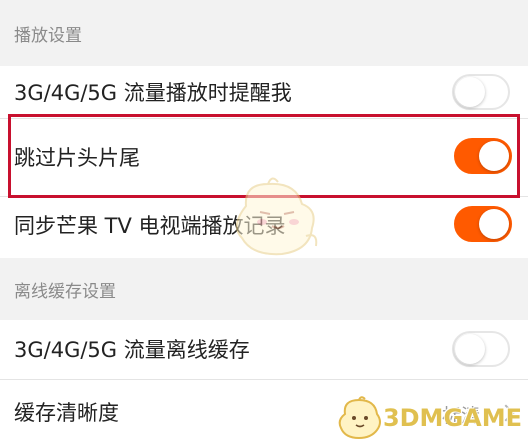  I want to click on setting-row-mobile-data-alert: 3G/4G/5G 流量播放时提醒我, so click(264, 92).